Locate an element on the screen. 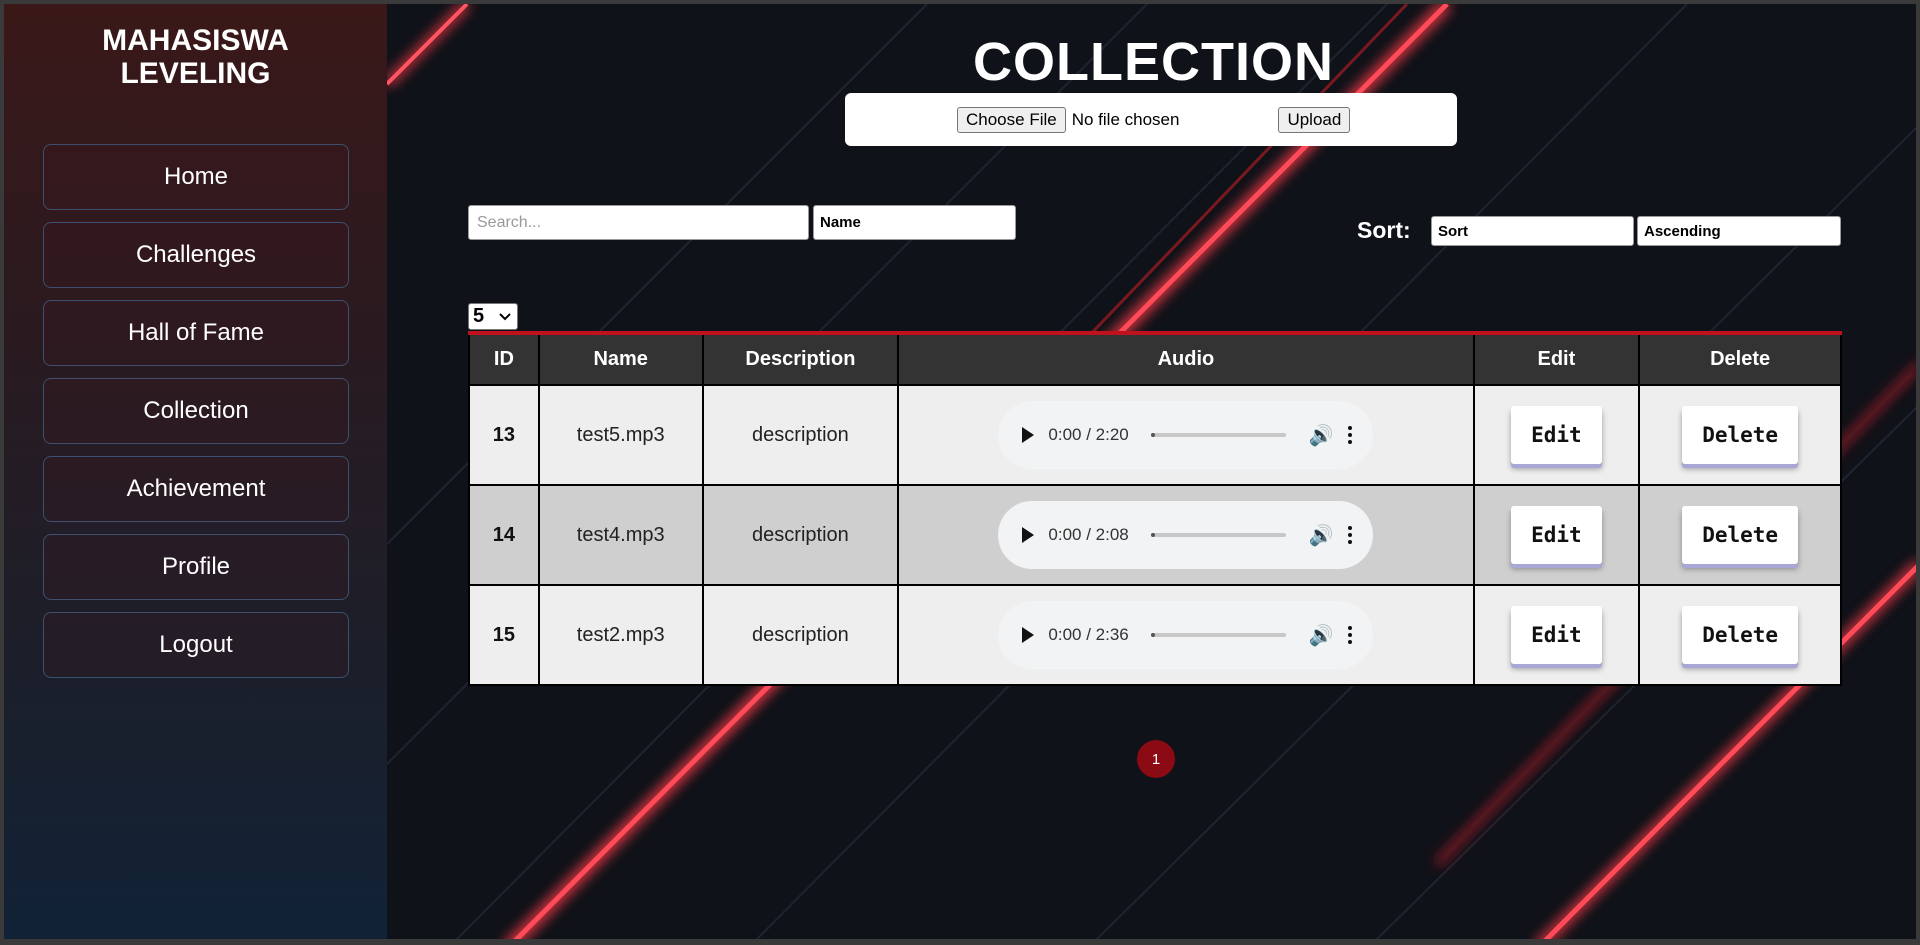 This screenshot has width=1920, height=945. sidebar-item-challenges: Challenges is located at coordinates (196, 255).